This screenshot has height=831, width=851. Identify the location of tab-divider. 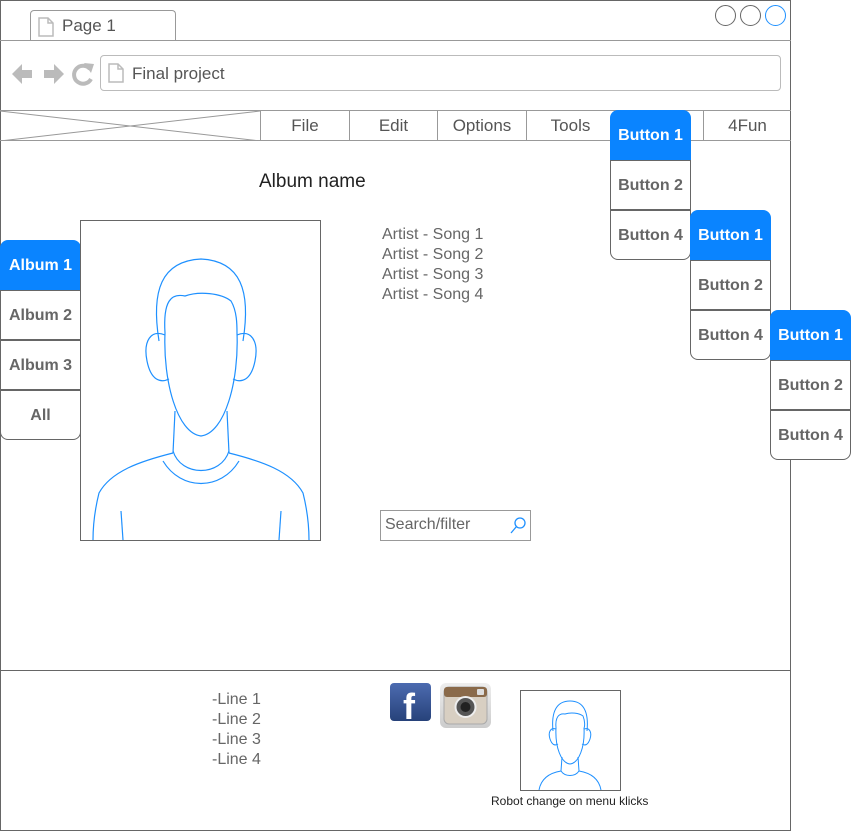
(395, 40).